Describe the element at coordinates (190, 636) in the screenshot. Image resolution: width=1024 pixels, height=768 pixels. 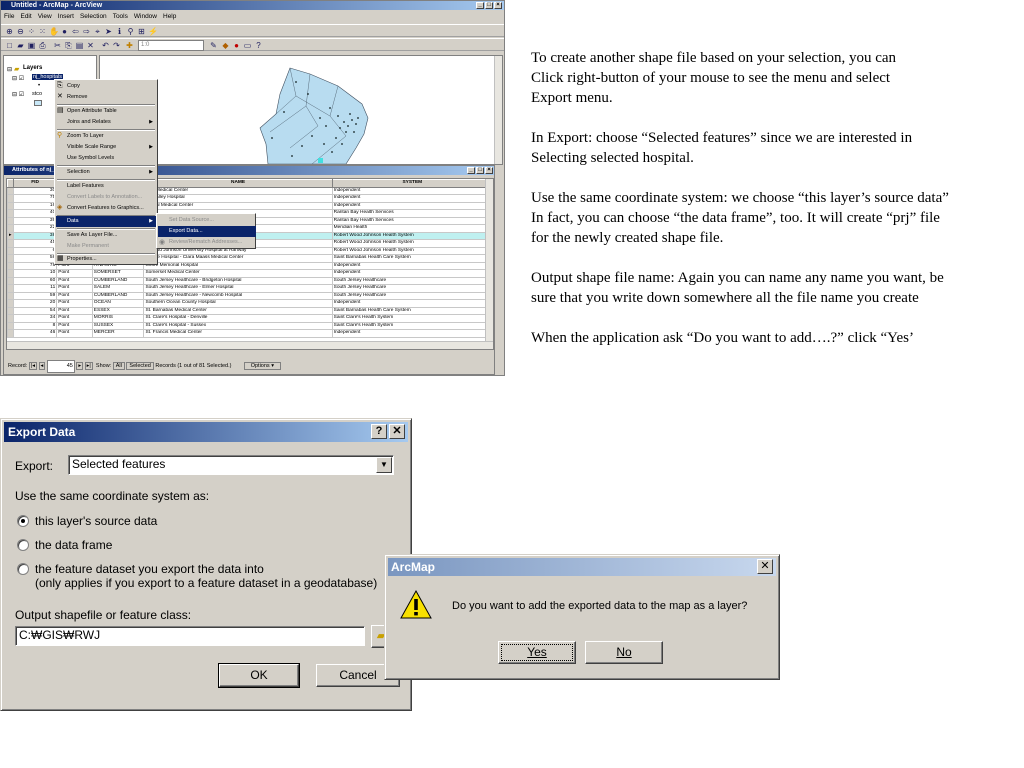
I see `output-path-input: C:₩GIS₩RWJ` at that location.